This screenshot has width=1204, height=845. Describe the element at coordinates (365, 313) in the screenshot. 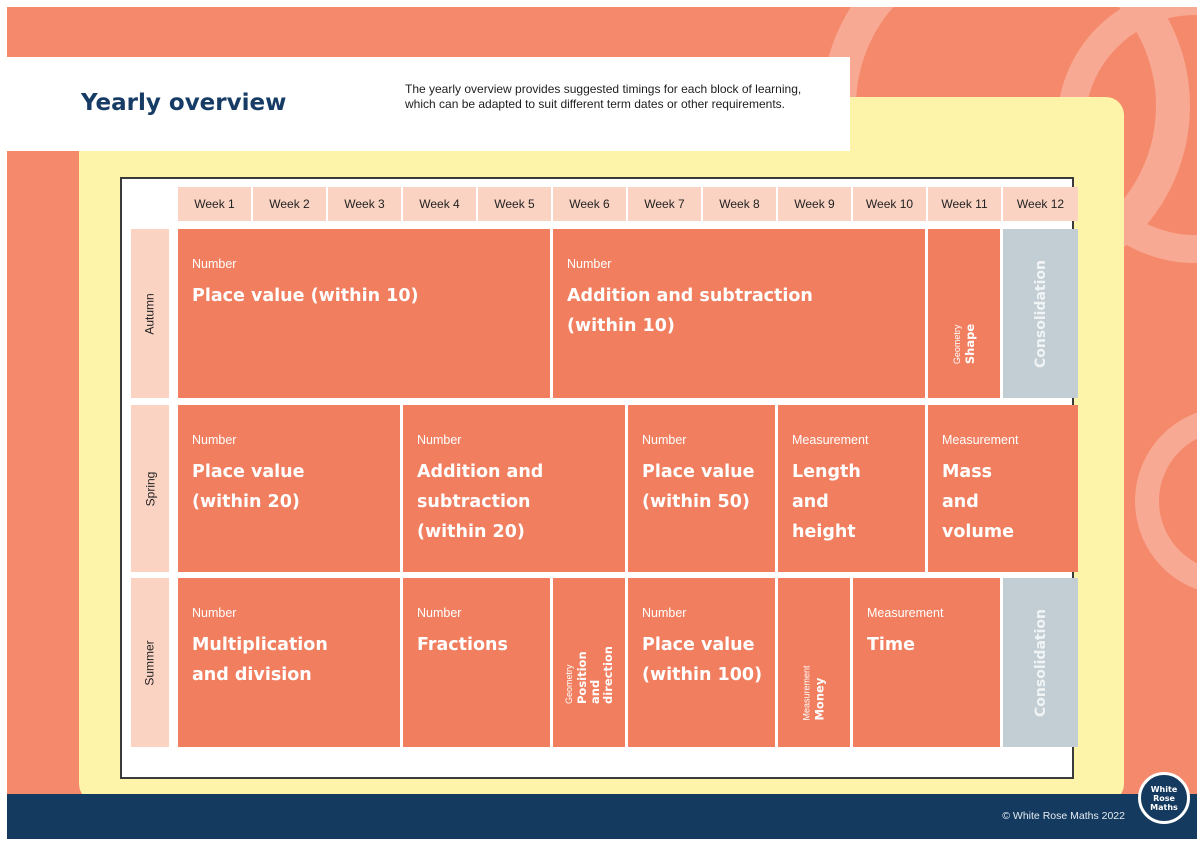

I see `block-place-value-10: Number Place value (within 10)` at that location.